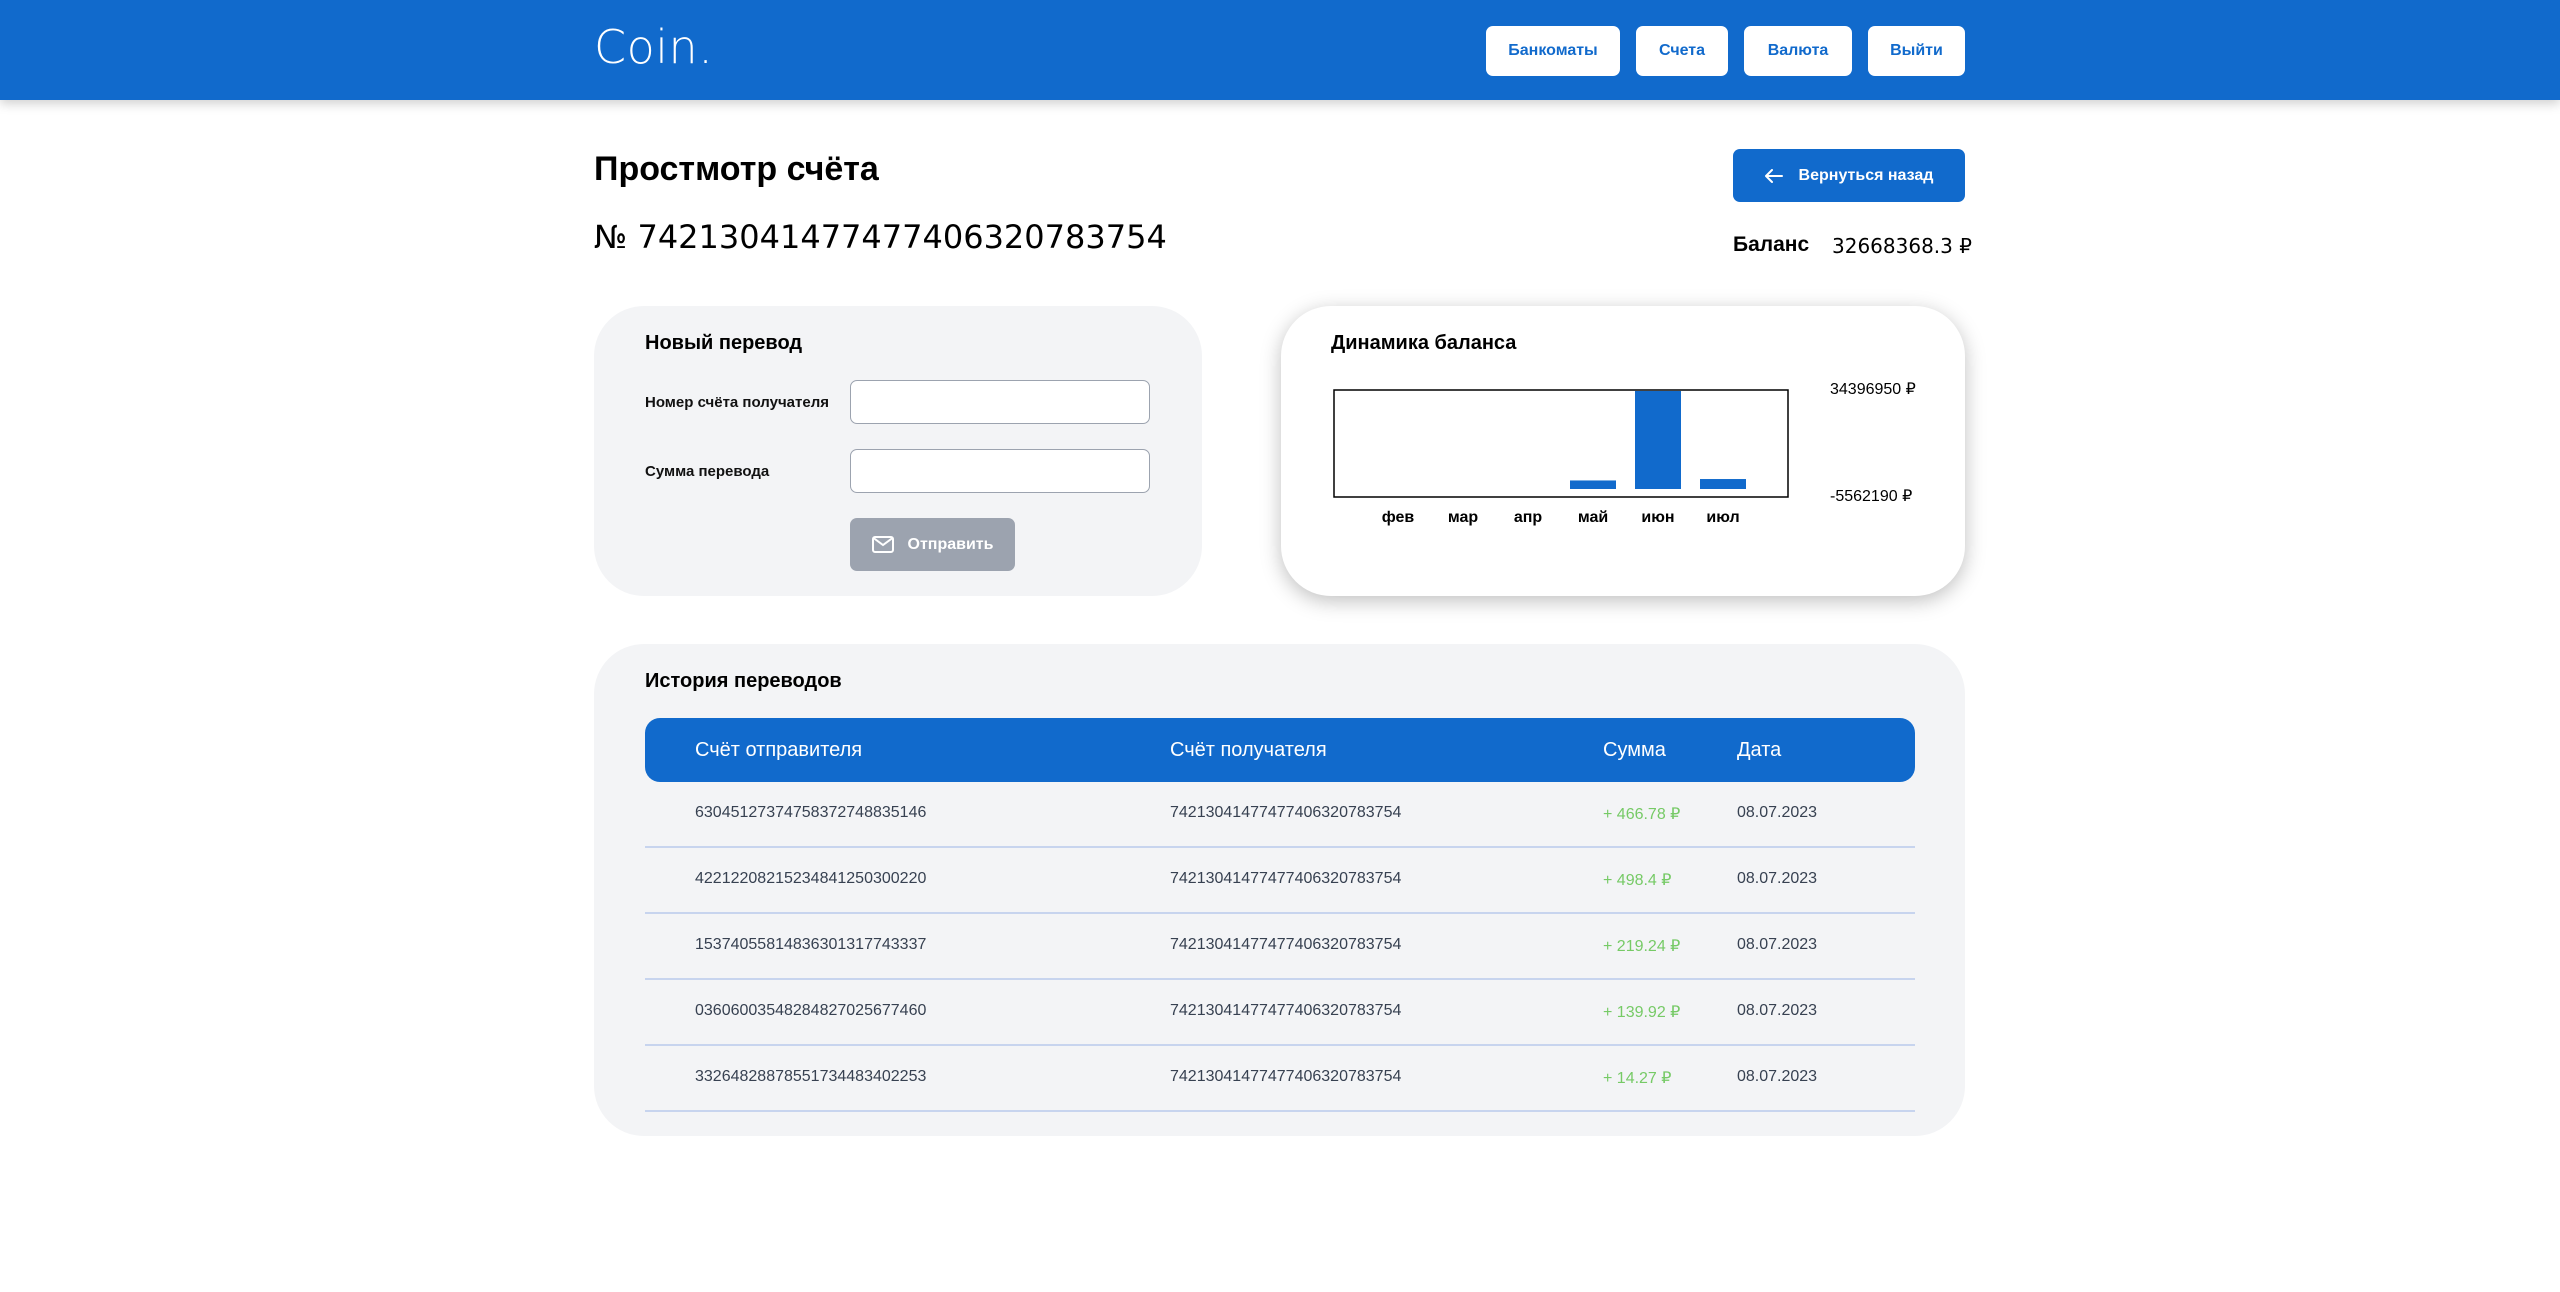 The image size is (2560, 1292). Describe the element at coordinates (1657, 517) in the screenshot. I see `x-tick-label: июн` at that location.